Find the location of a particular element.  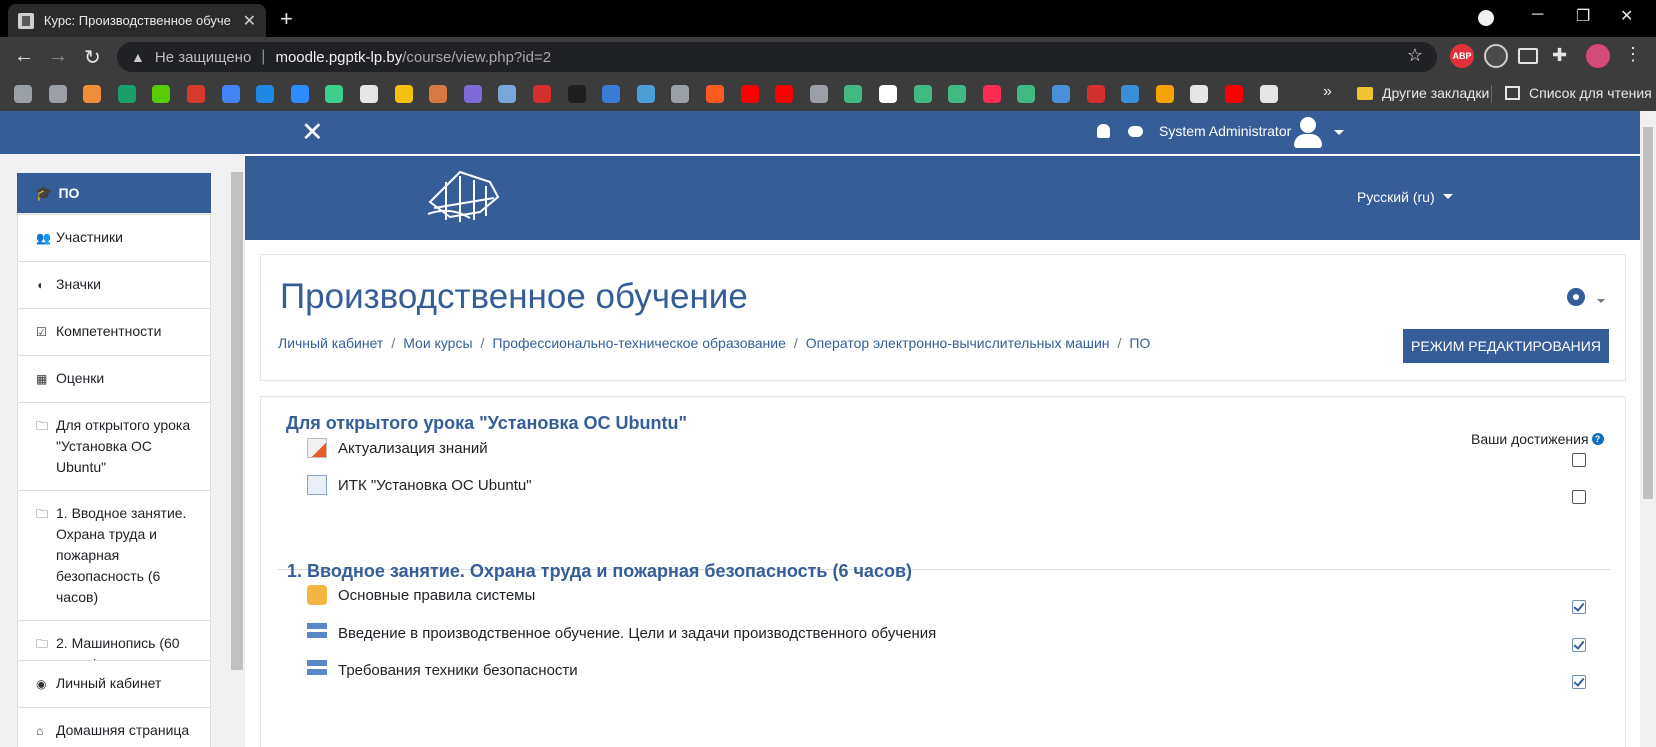

site-logo is located at coordinates (462, 197).